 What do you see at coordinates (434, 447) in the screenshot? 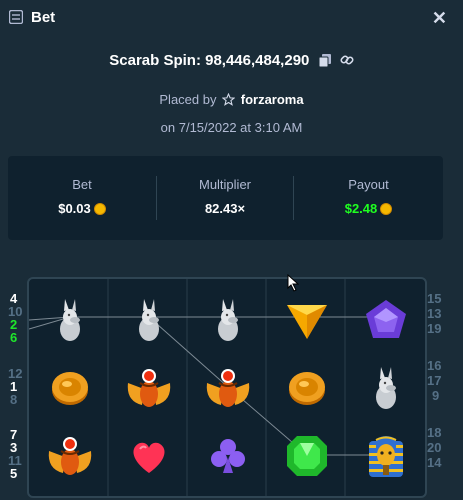
I see `line-number: 20` at bounding box center [434, 447].